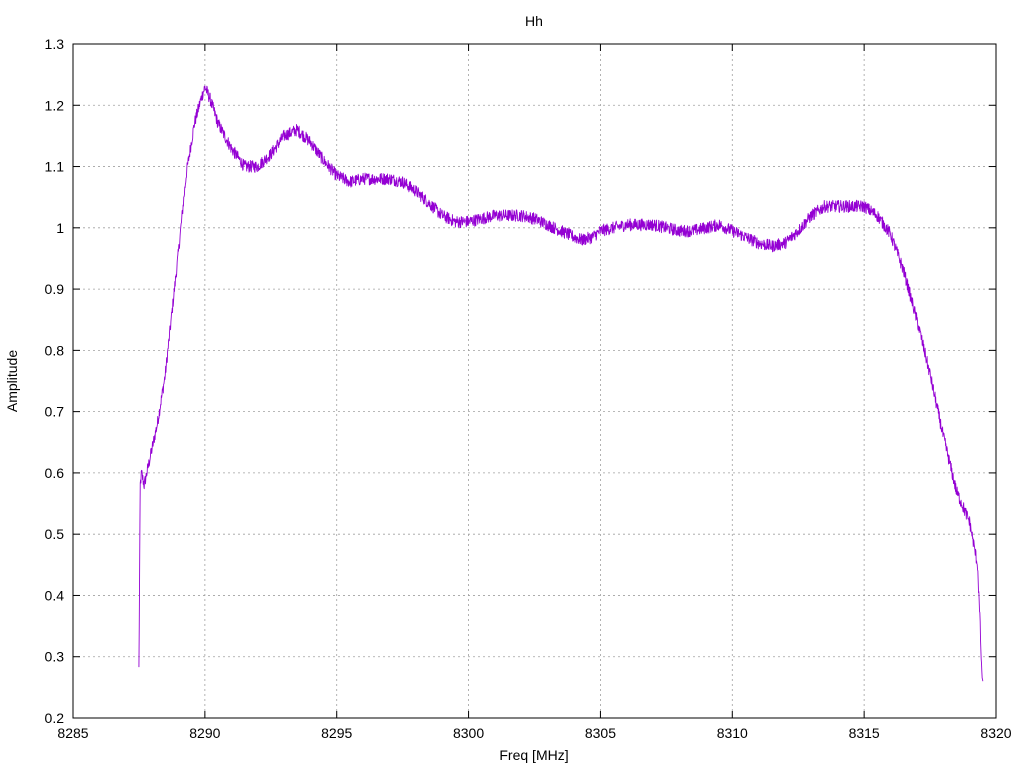 This screenshot has width=1024, height=773. Describe the element at coordinates (995, 733) in the screenshot. I see `x-tick-label: 8320` at that location.